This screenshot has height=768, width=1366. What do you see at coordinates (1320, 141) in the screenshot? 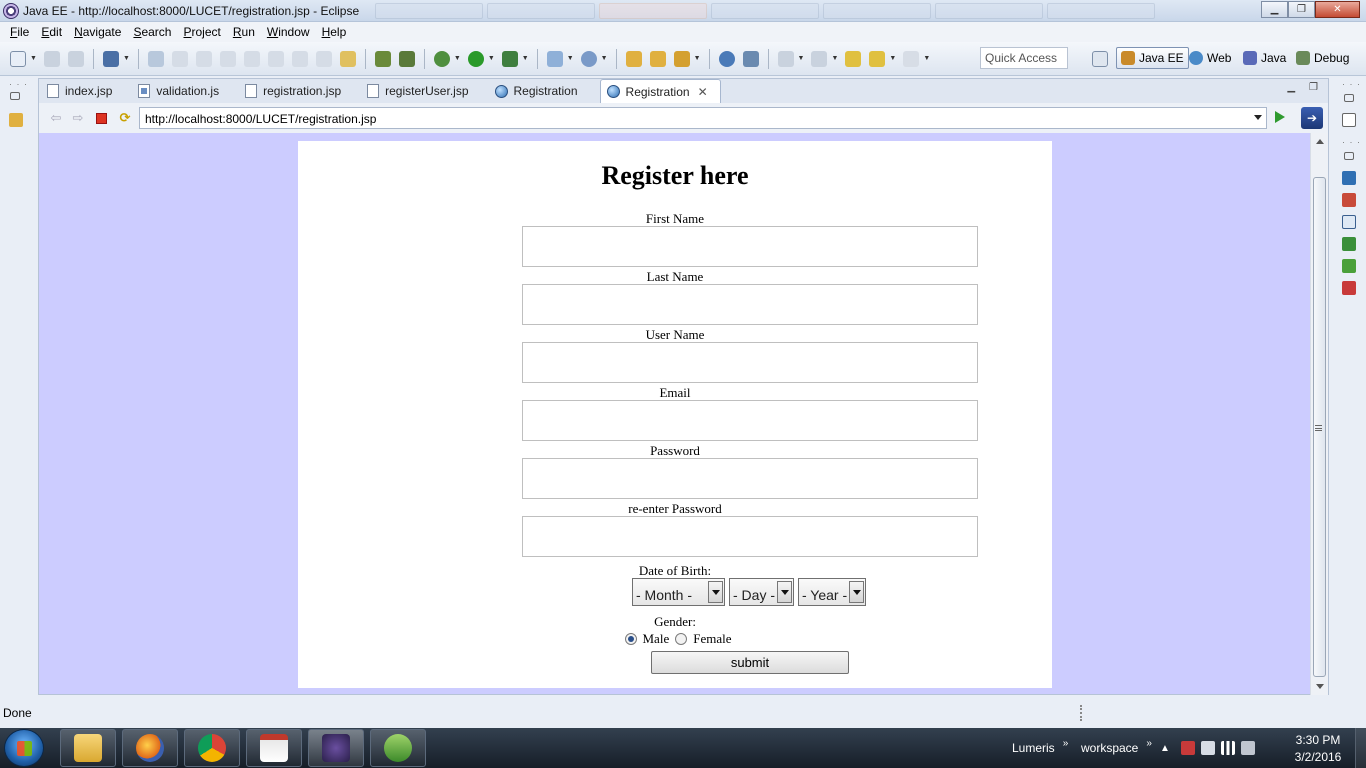
I see `scroll-up-icon` at bounding box center [1320, 141].